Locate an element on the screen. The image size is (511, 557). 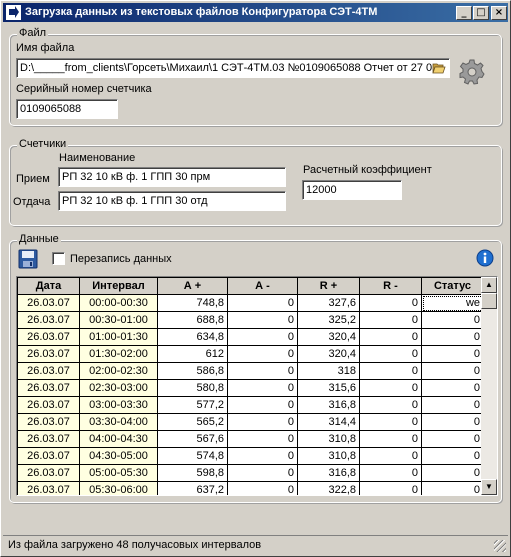
cell-r-plus: 315,6 is located at coordinates (328, 388).